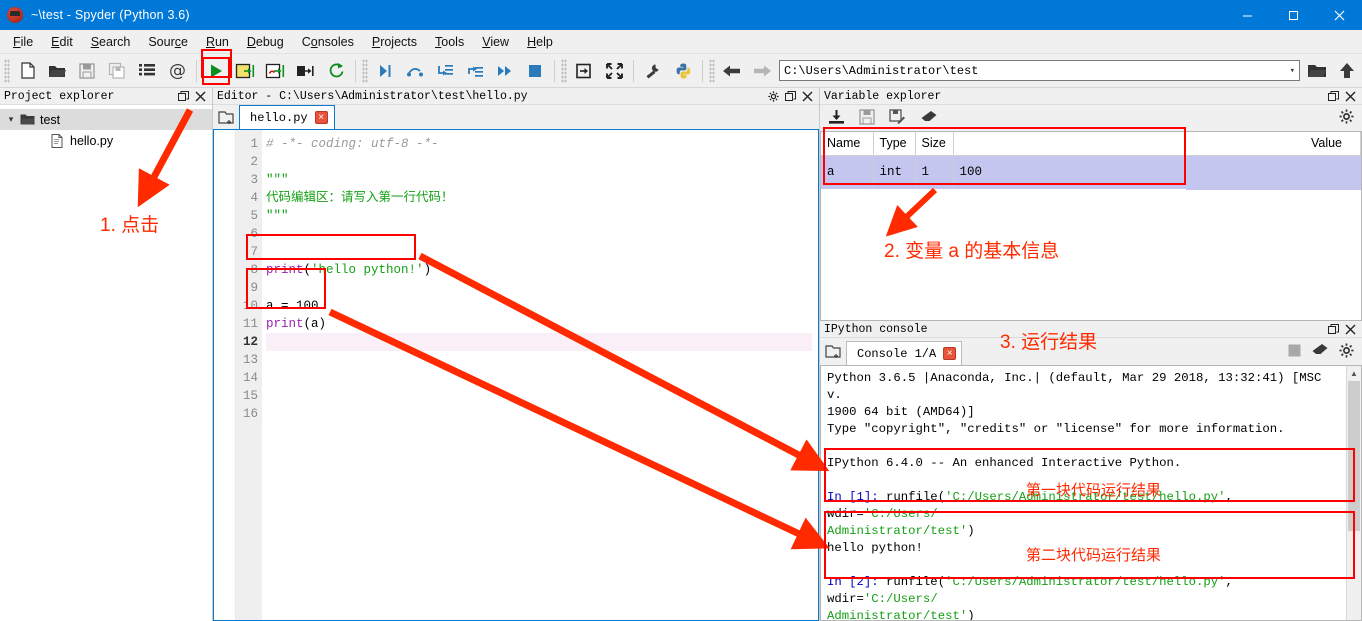 The image size is (1362, 621). What do you see at coordinates (276, 71) in the screenshot?
I see `run-cell-advance-icon` at bounding box center [276, 71].